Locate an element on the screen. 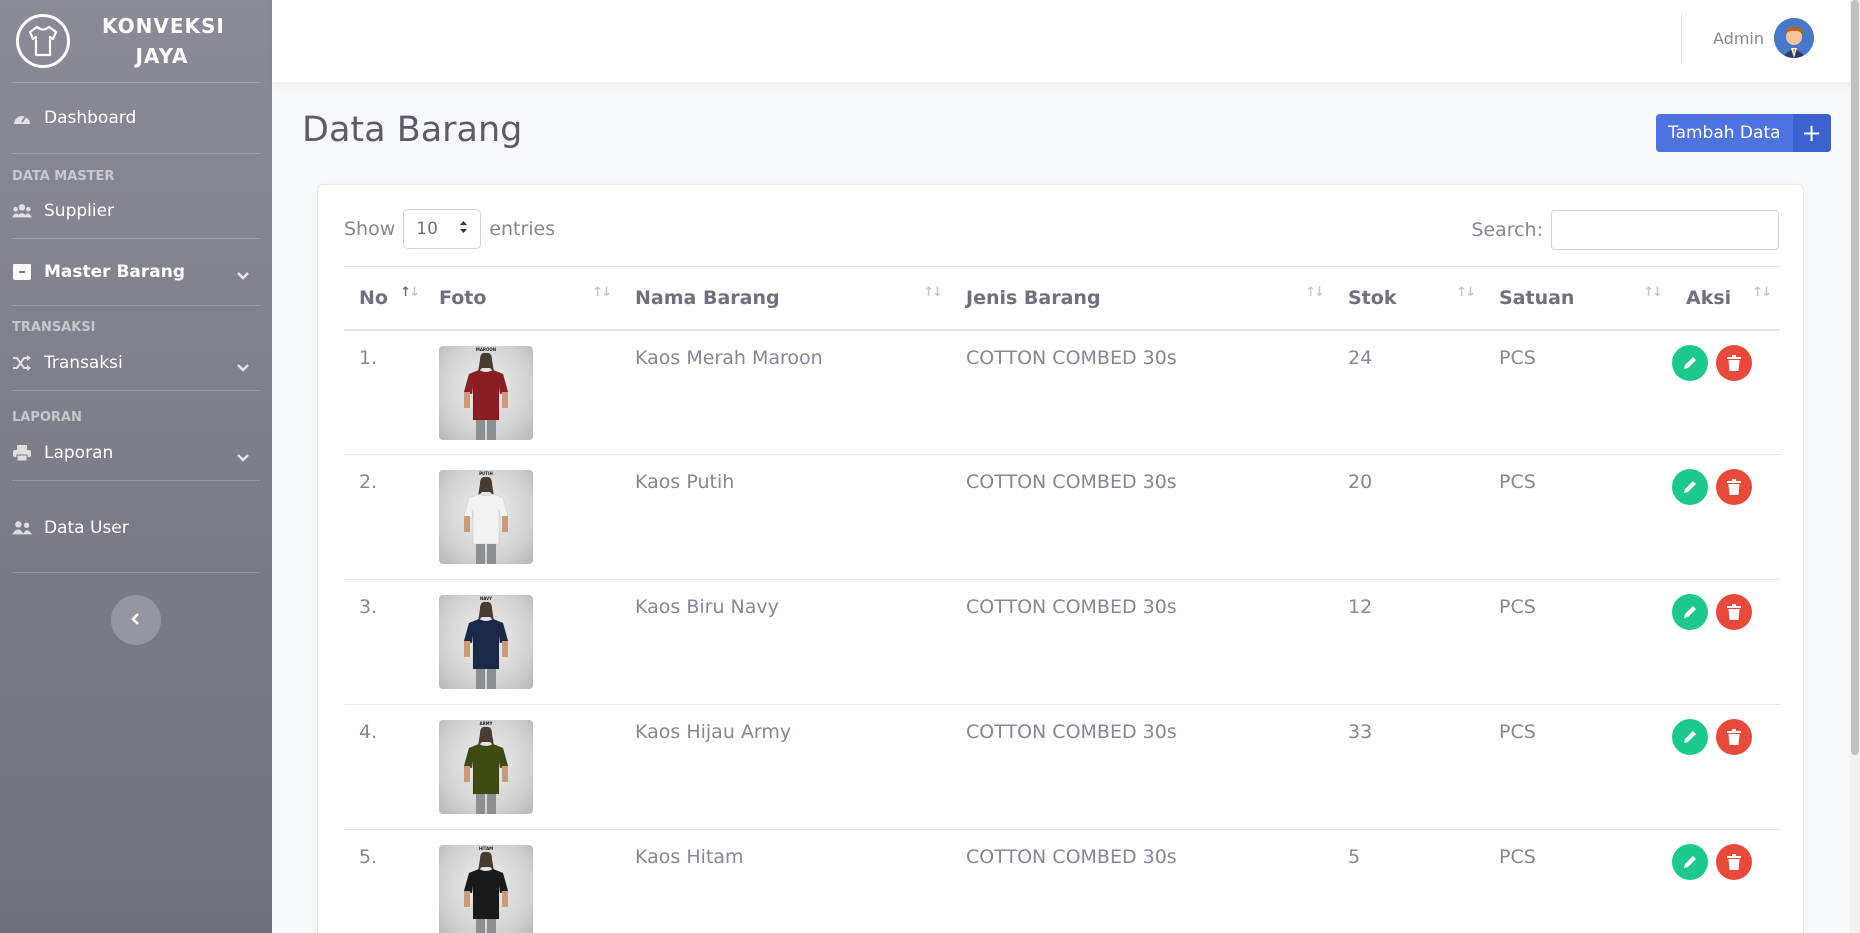  dashboard-icon is located at coordinates (22, 118).